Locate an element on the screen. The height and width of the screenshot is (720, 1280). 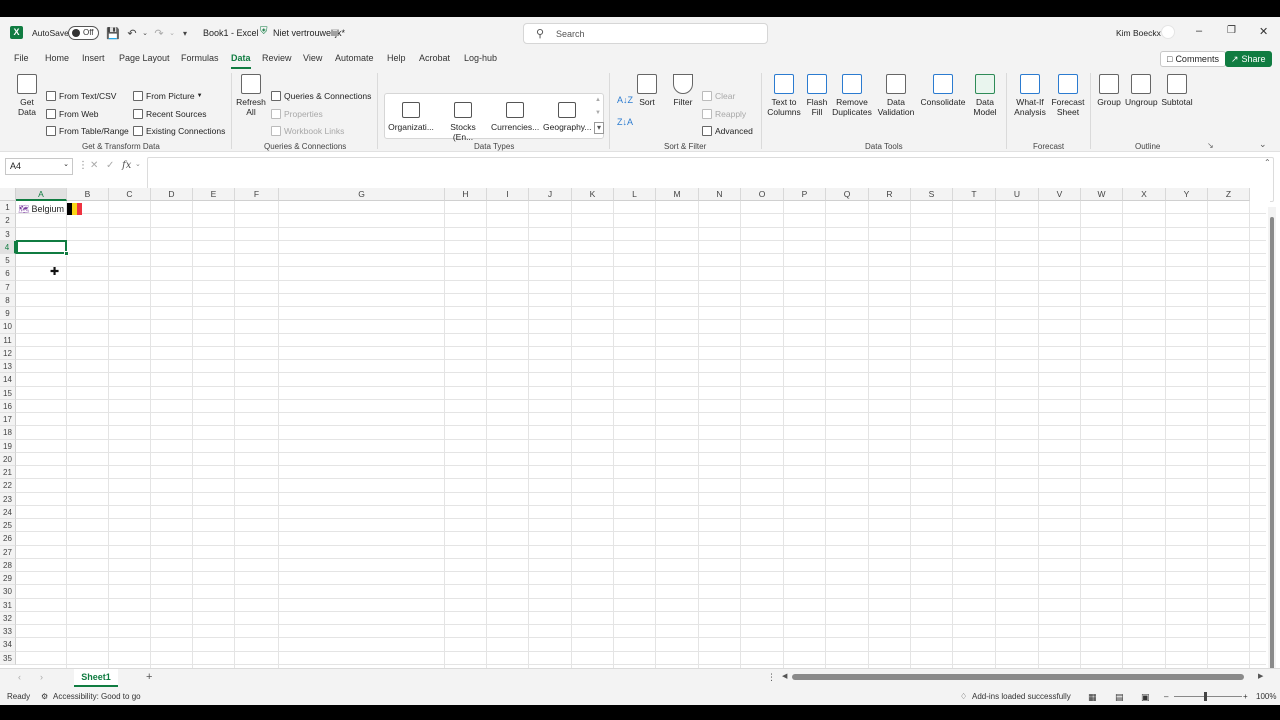
row-header-34: 34 is located at coordinates (8, 645).